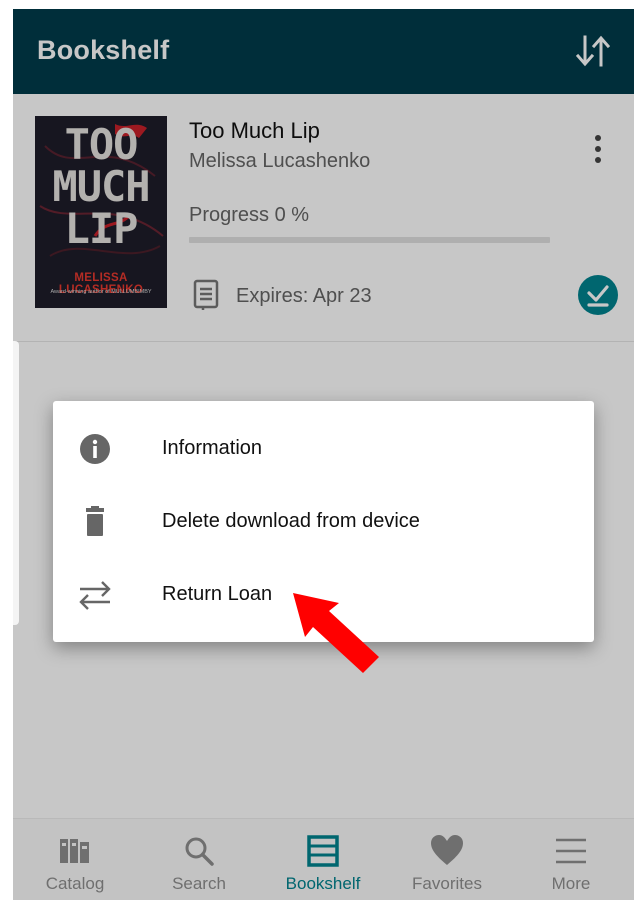  I want to click on menu-item-delete-download: Delete download from device, so click(323, 522).